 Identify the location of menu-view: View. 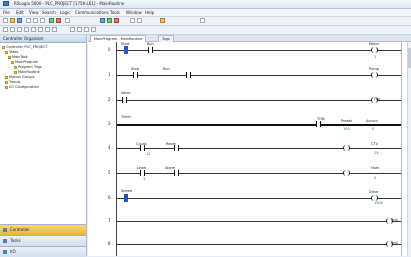
(34, 12).